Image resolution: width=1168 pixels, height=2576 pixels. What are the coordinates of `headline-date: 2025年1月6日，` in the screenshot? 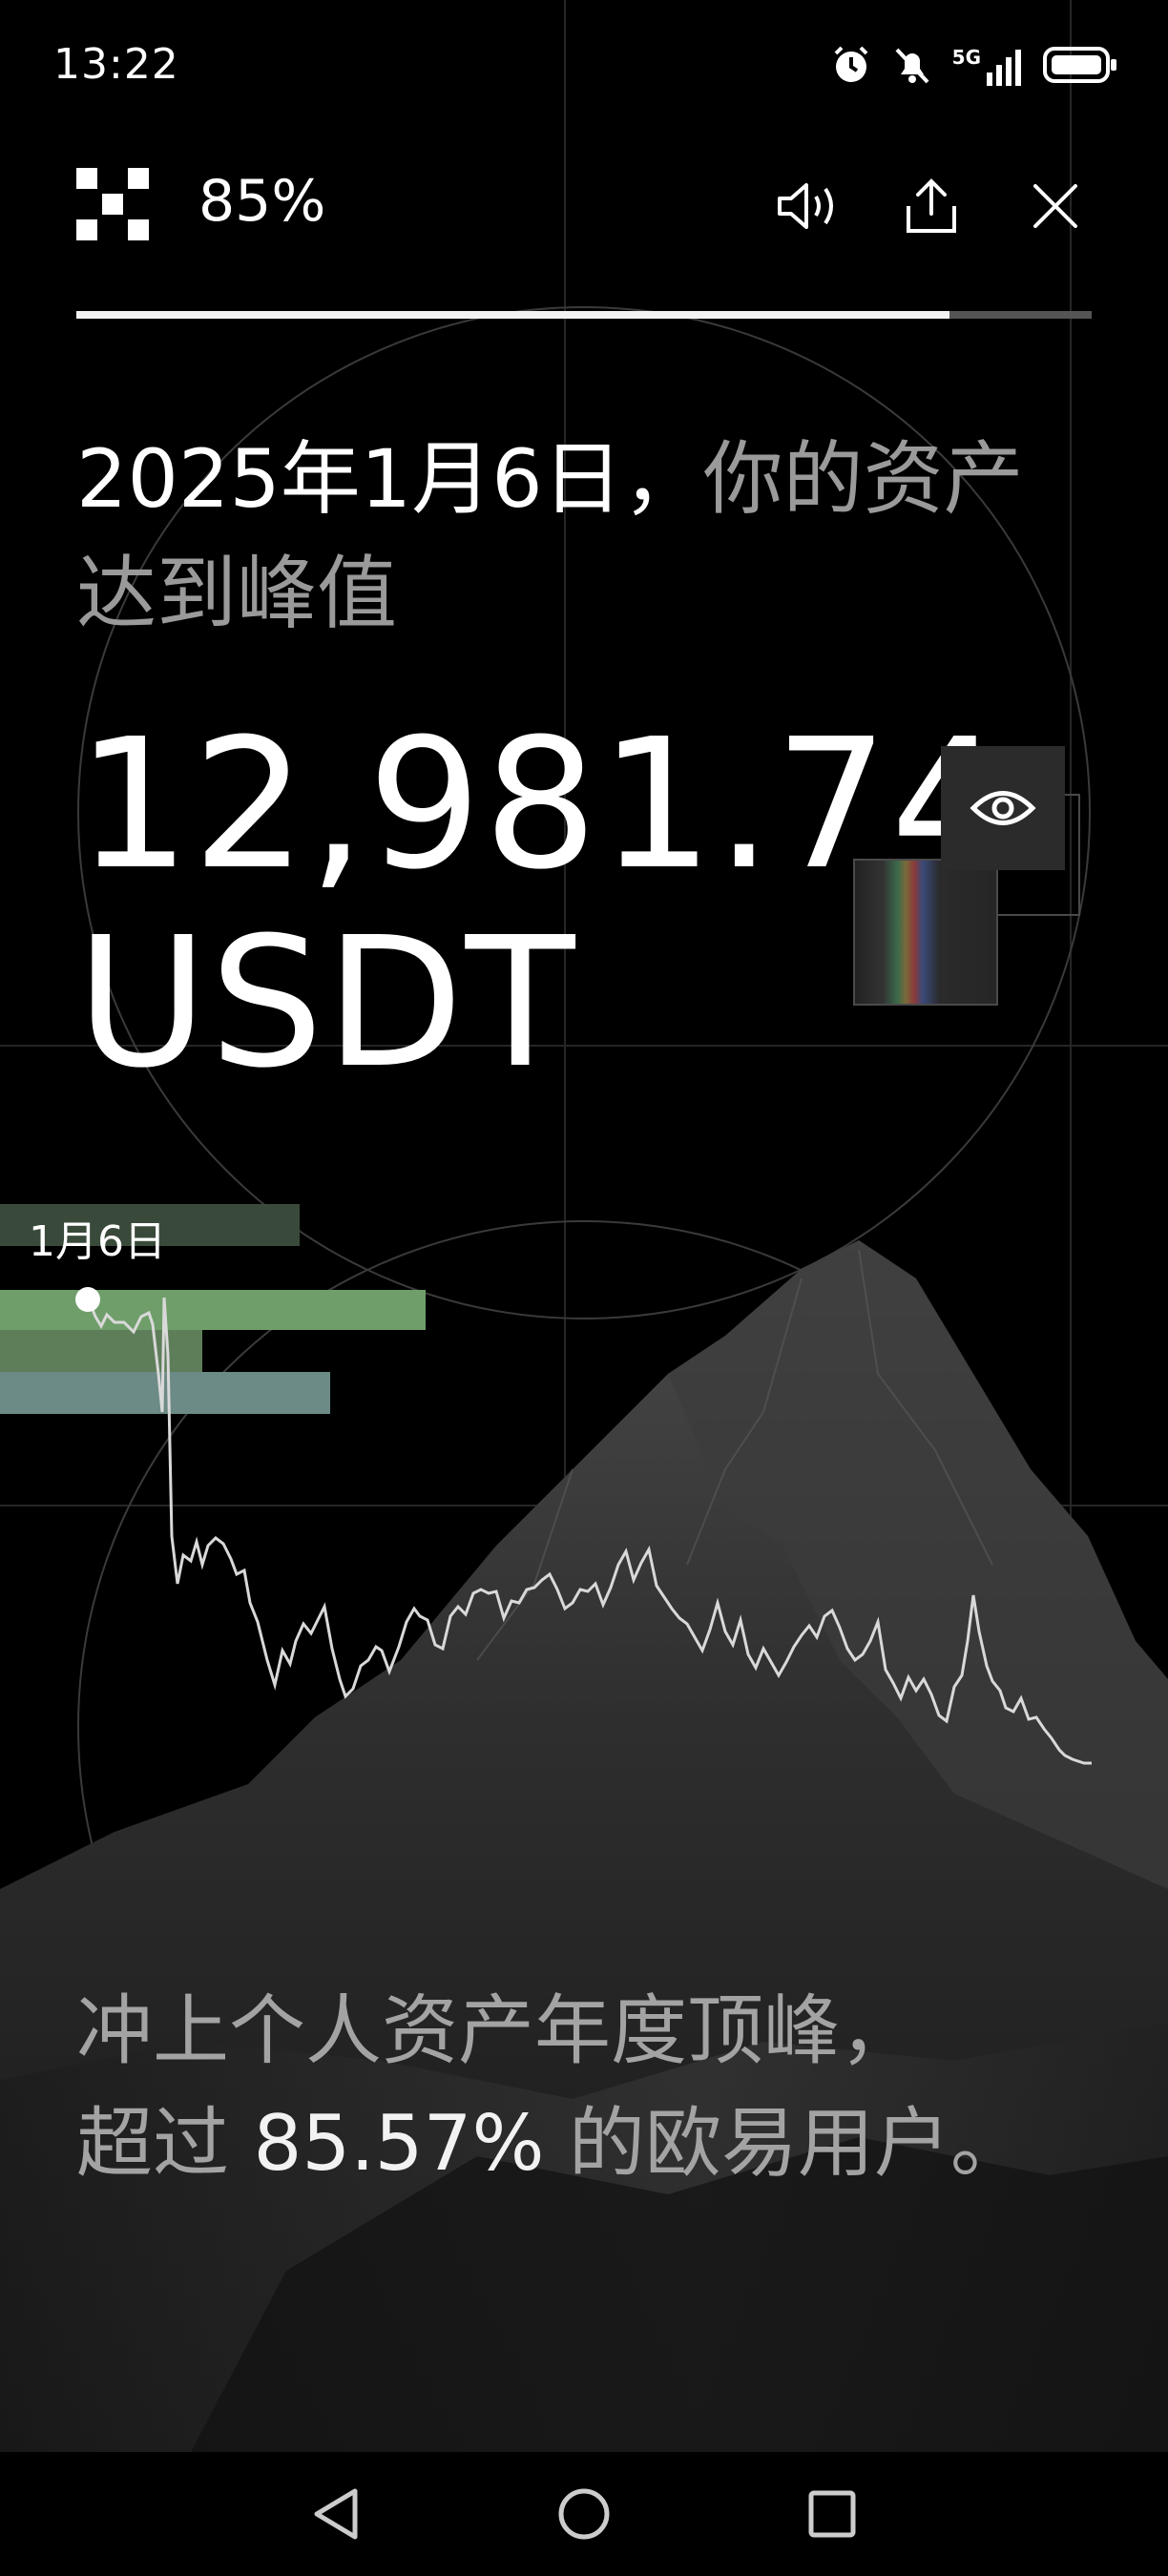 It's located at (390, 479).